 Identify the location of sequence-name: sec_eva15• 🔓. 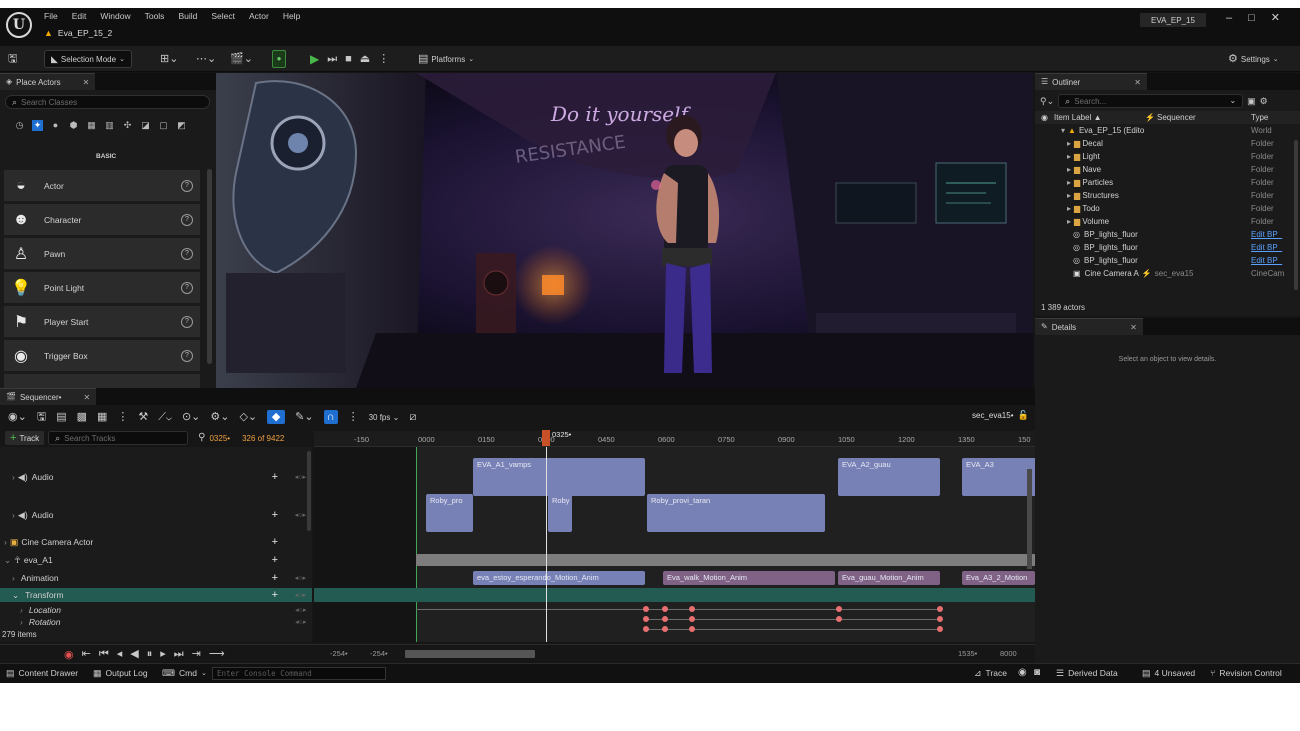
(1000, 416).